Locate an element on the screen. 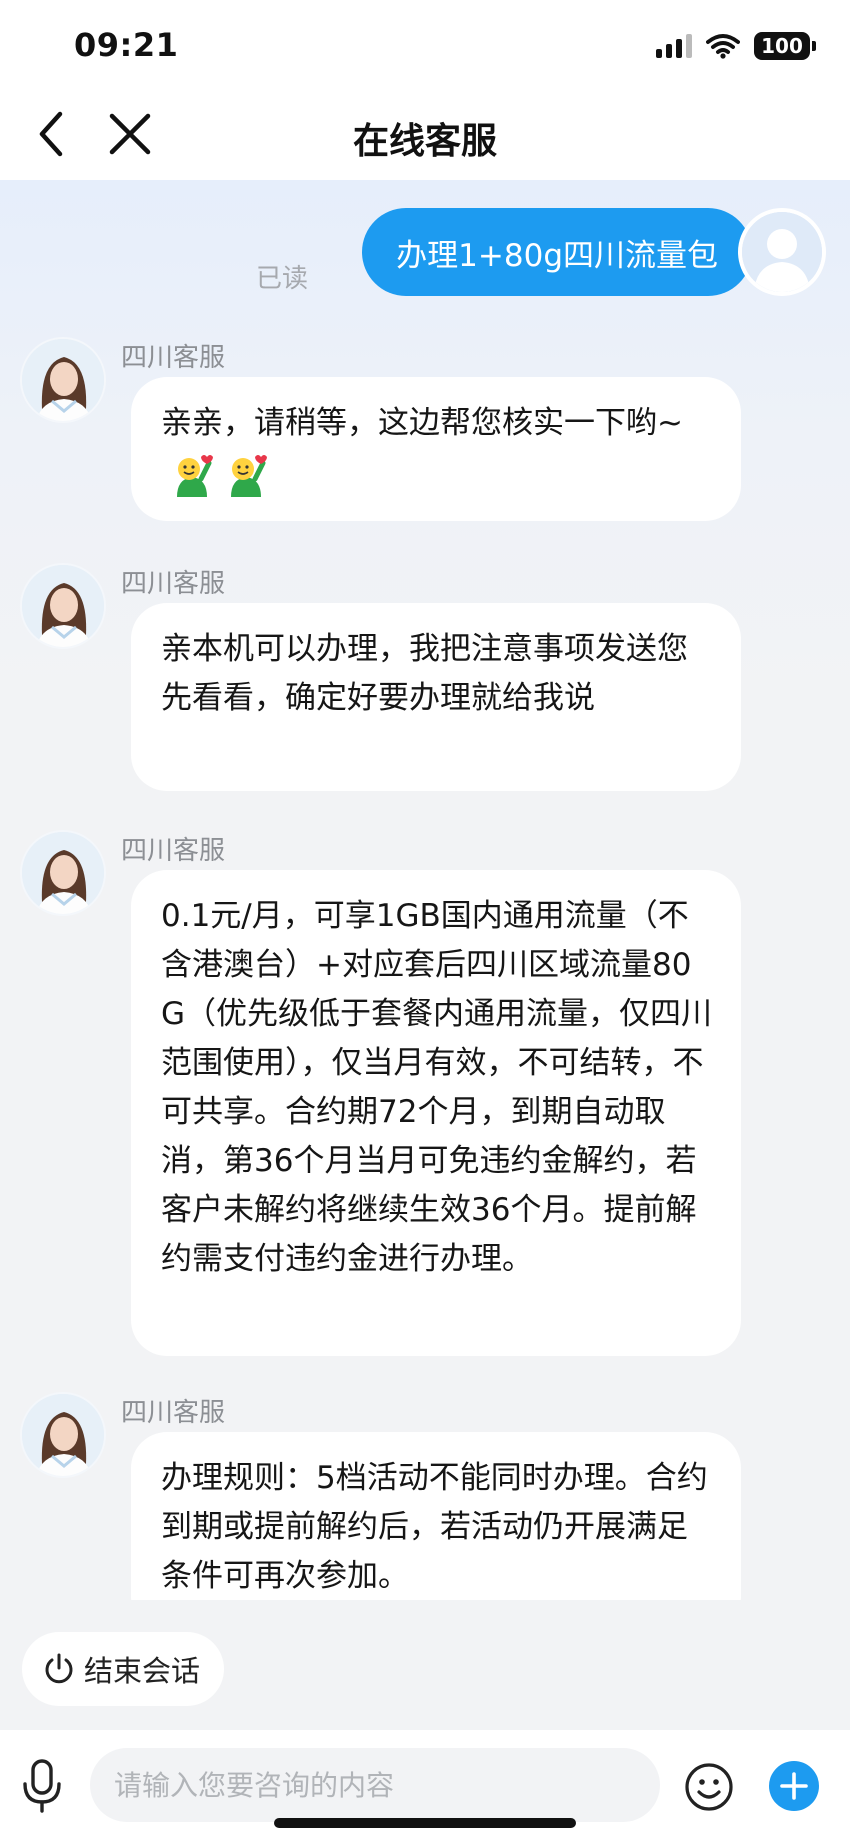 The width and height of the screenshot is (850, 1840). battery-level: 100 is located at coordinates (782, 46).